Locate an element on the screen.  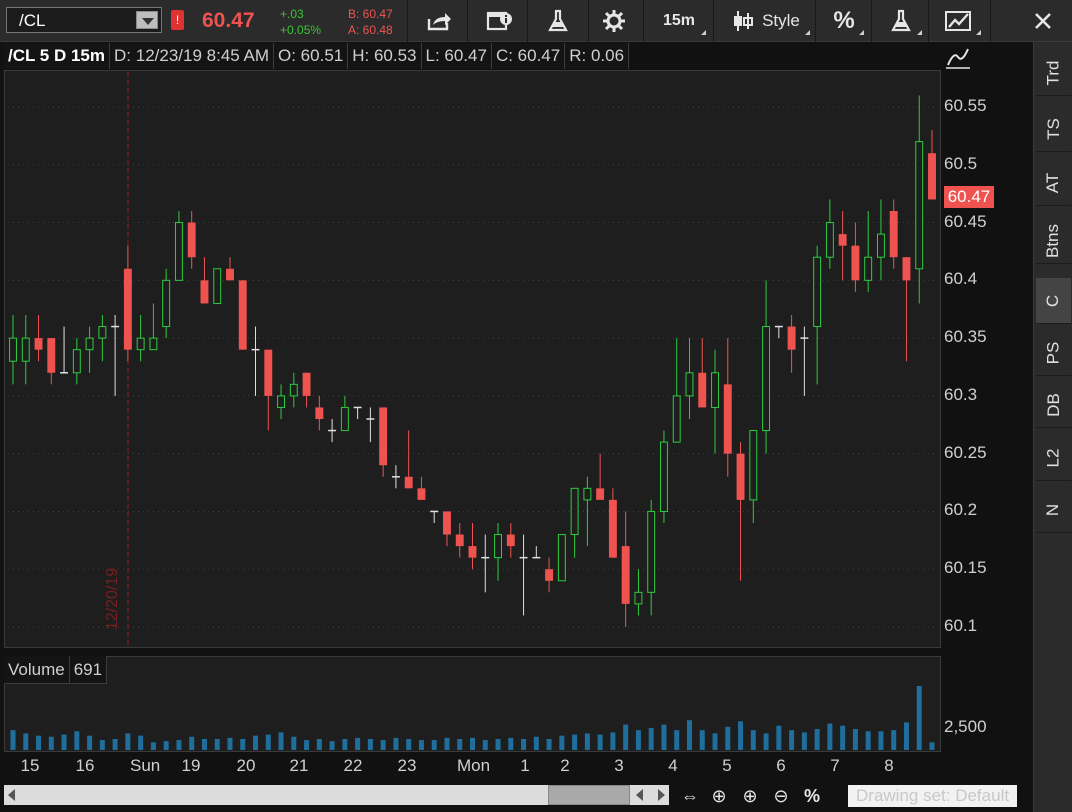
sidebar-tab-label: Trd is located at coordinates (1053, 72).